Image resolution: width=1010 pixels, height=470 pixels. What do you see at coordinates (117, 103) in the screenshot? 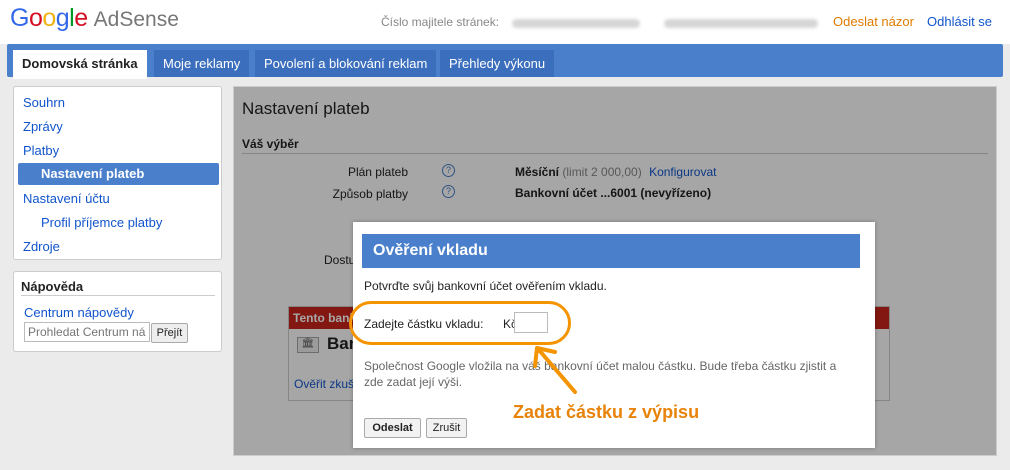
I see `sidebar-item-overview: Souhrn` at bounding box center [117, 103].